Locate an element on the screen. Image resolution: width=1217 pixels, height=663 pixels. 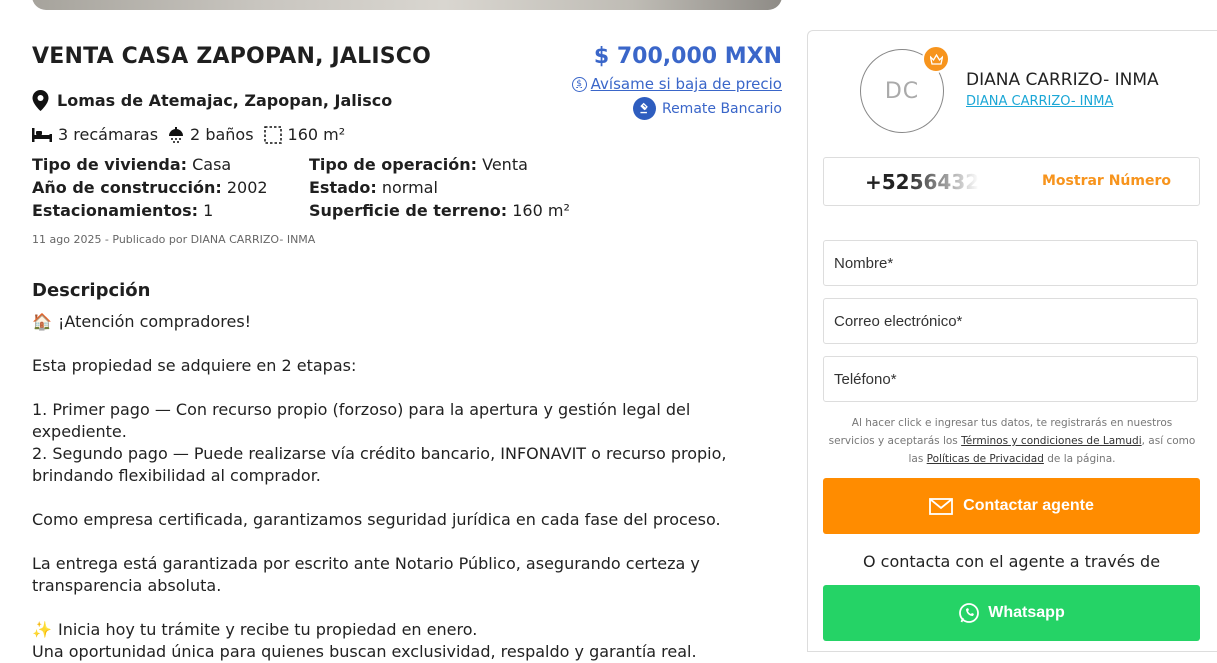
spec-superficie-terreno: Superficie de terreno: 160 m² is located at coordinates (450, 210).